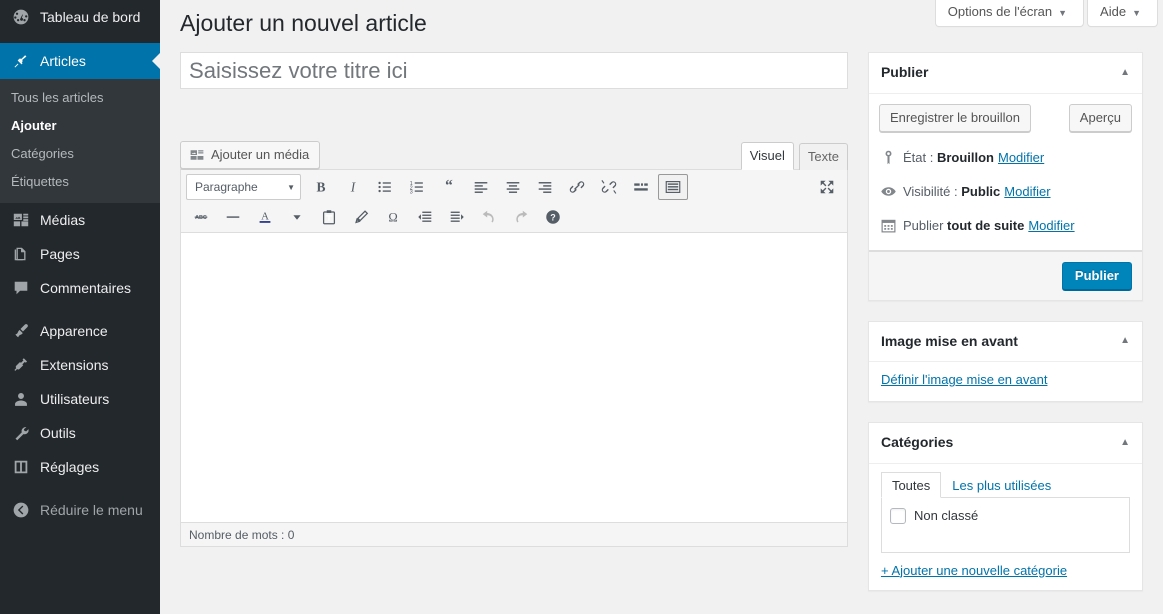  What do you see at coordinates (955, 117) in the screenshot?
I see `save-draft-button: Enregistrer le brouillon` at bounding box center [955, 117].